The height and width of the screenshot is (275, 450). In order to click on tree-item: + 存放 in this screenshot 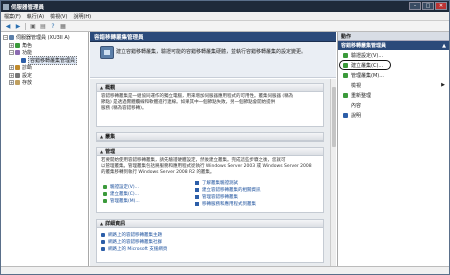, I will do `click(44, 83)`.